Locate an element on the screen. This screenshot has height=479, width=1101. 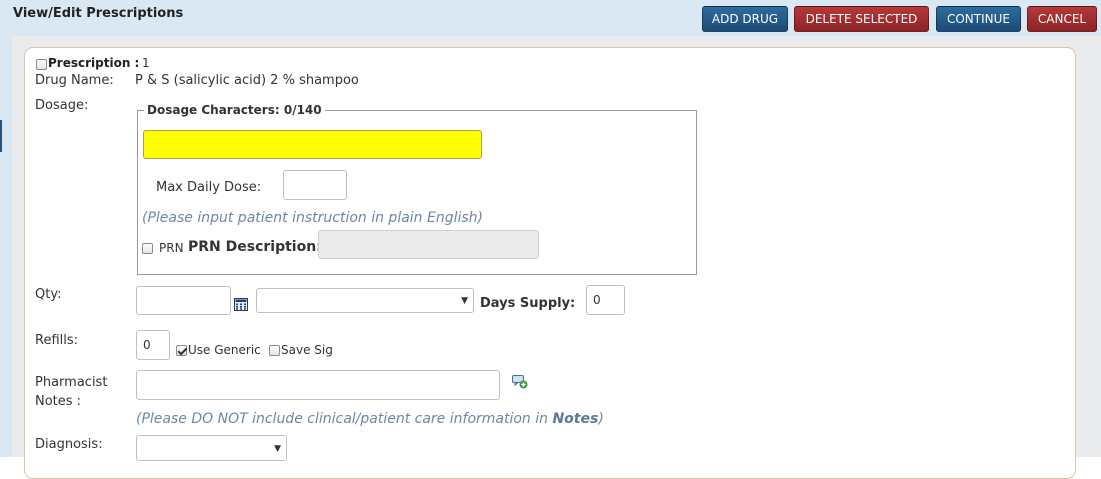
prescription-label: Prescription : is located at coordinates (94, 63).